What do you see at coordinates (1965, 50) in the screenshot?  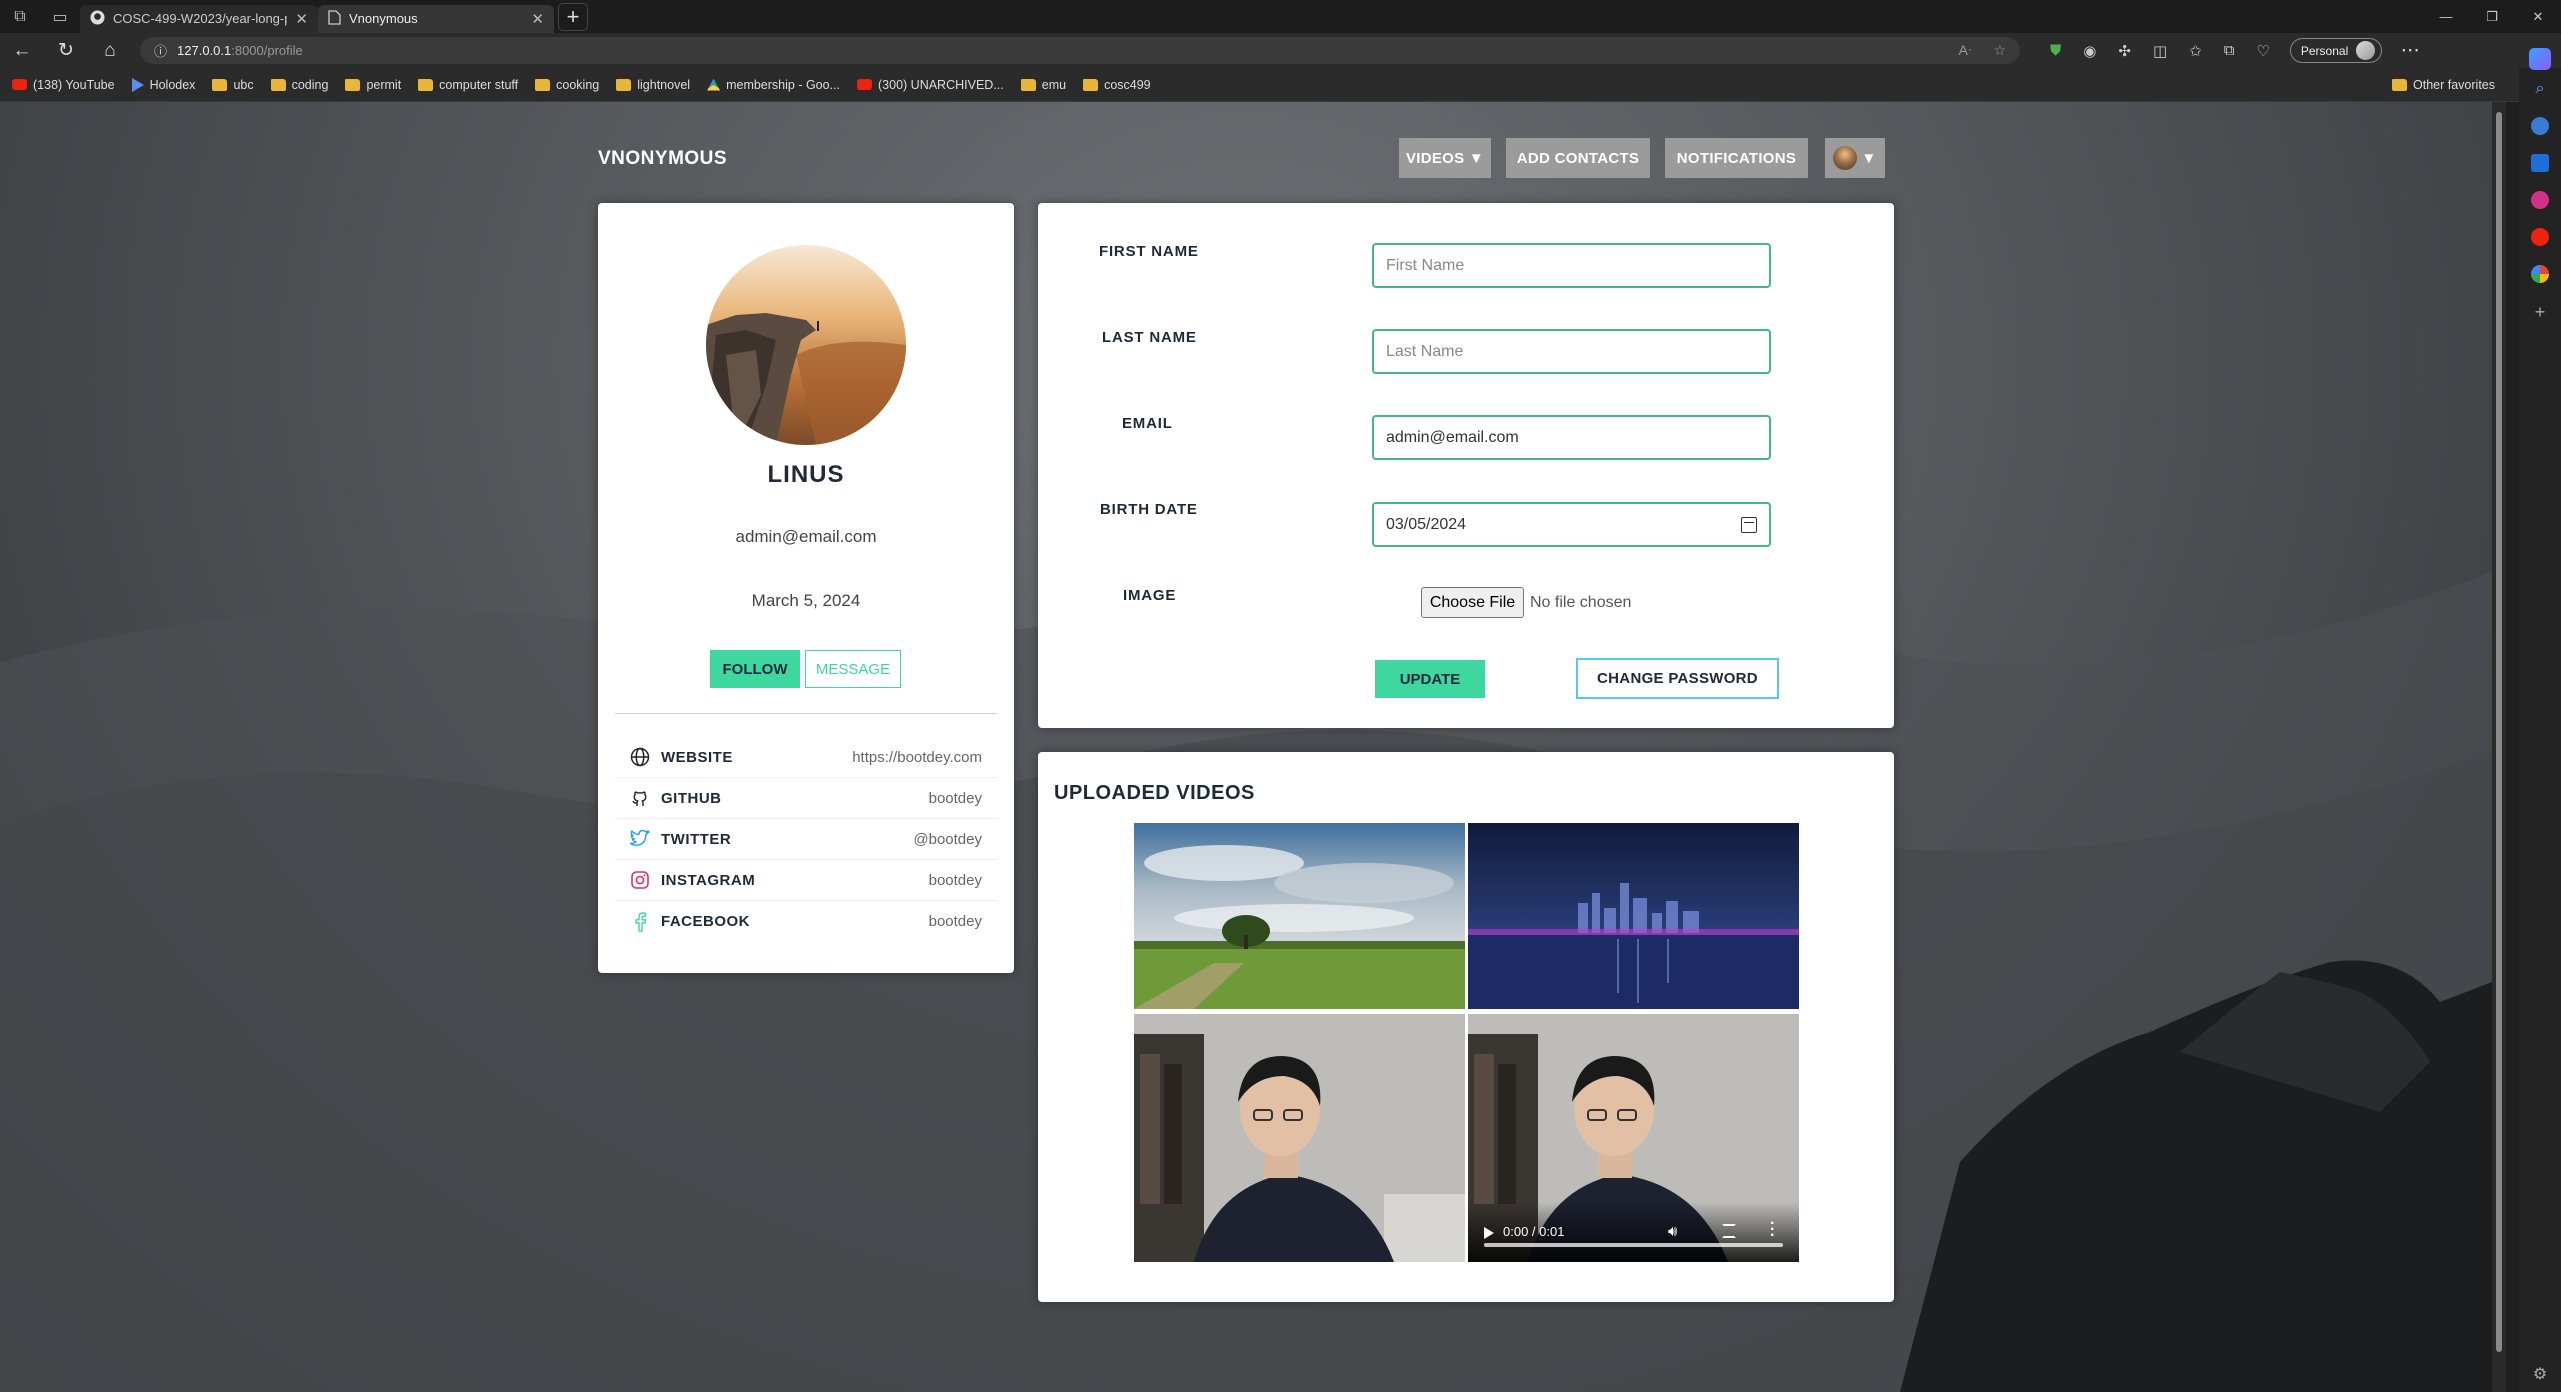 I see `read-aloud-icon: Aᐧ` at bounding box center [1965, 50].